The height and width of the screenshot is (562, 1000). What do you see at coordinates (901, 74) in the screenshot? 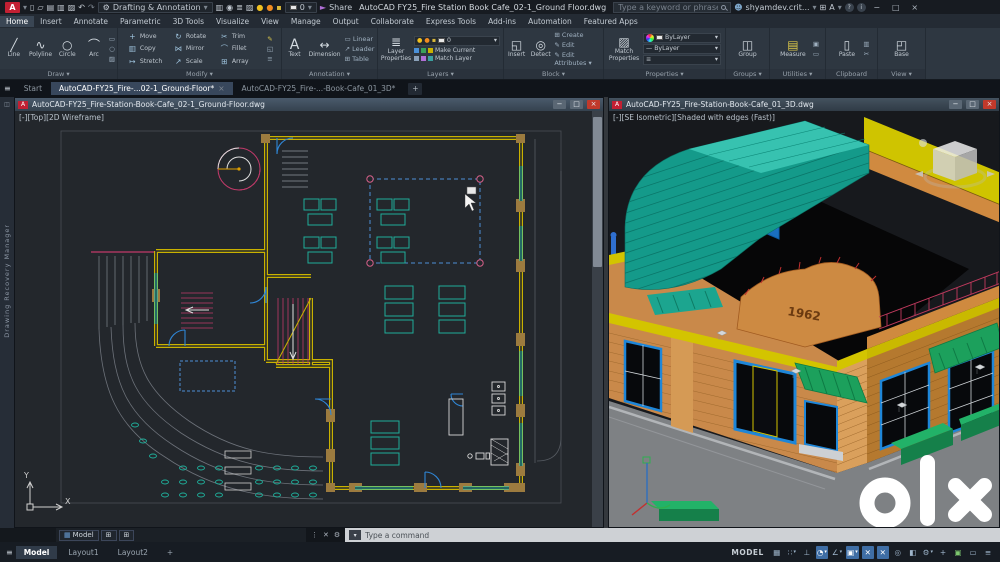
I see `panel-view-label: View ▾` at bounding box center [901, 74].